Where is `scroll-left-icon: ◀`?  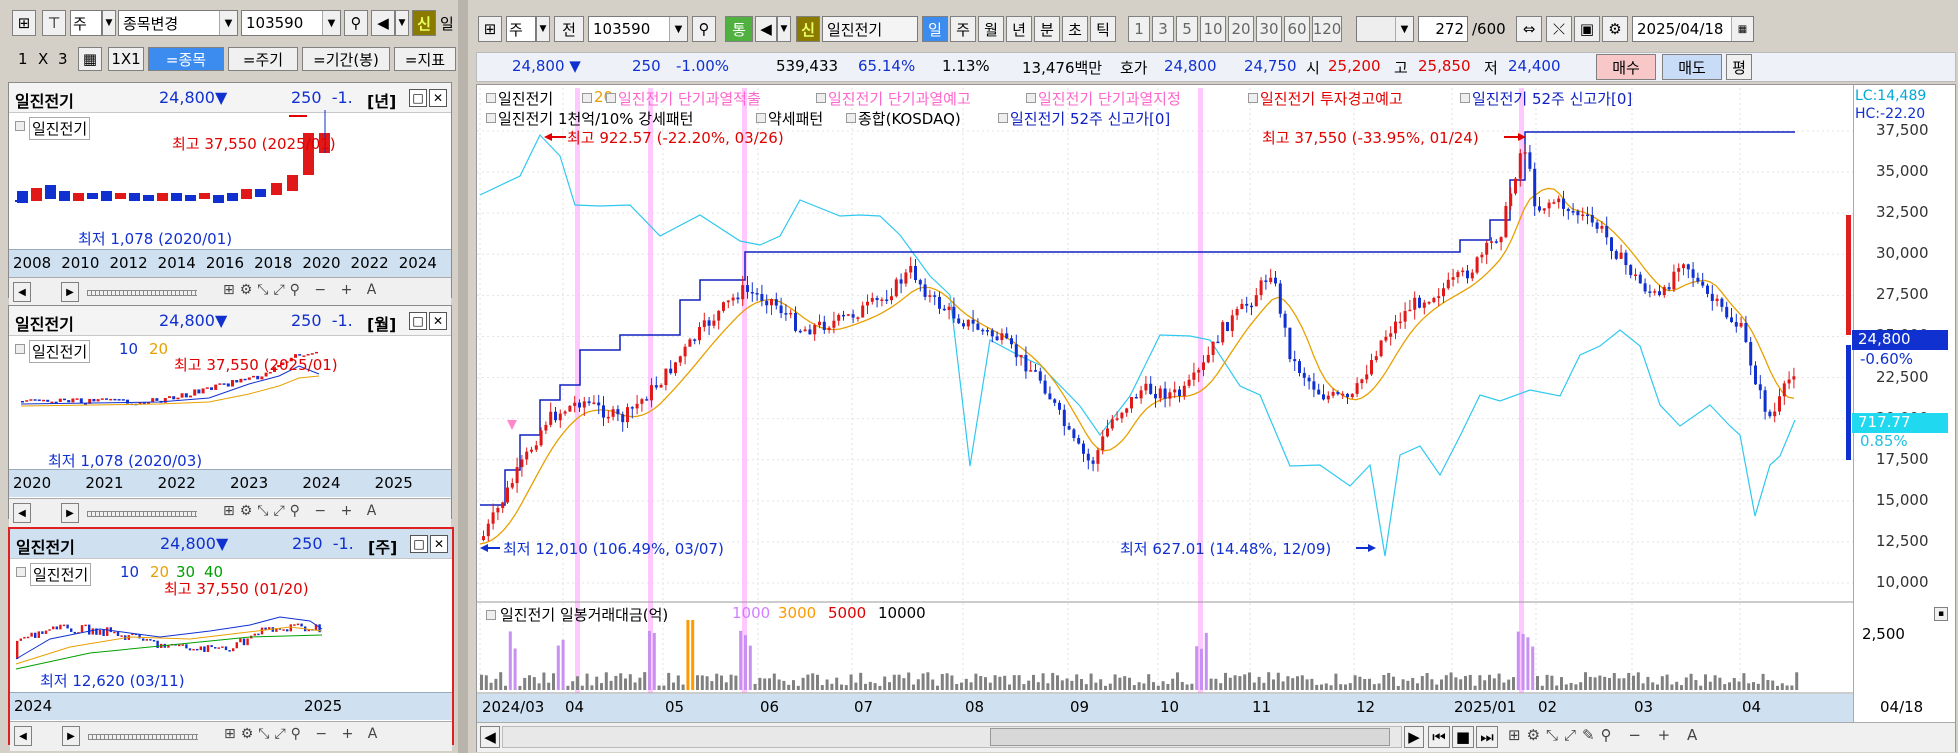
scroll-left-icon: ◀ is located at coordinates (490, 737).